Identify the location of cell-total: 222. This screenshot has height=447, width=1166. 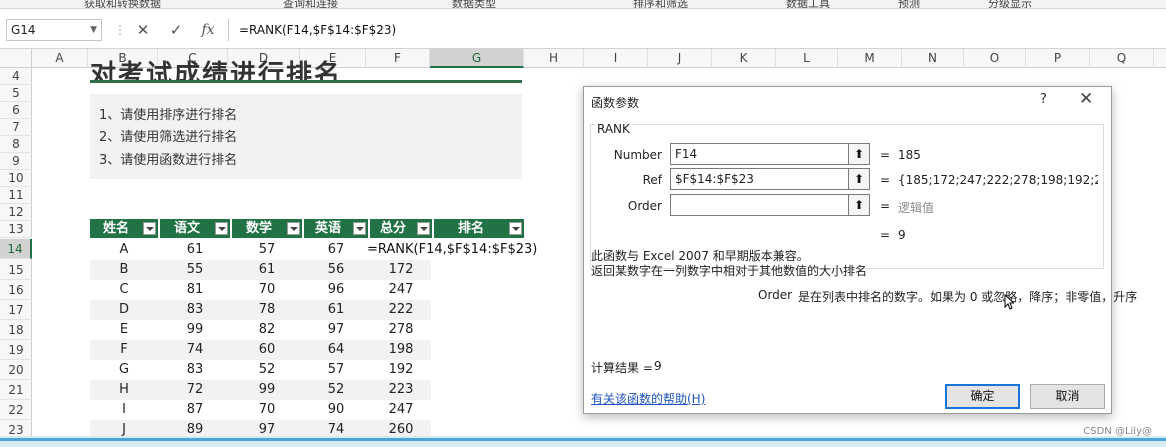
(401, 310).